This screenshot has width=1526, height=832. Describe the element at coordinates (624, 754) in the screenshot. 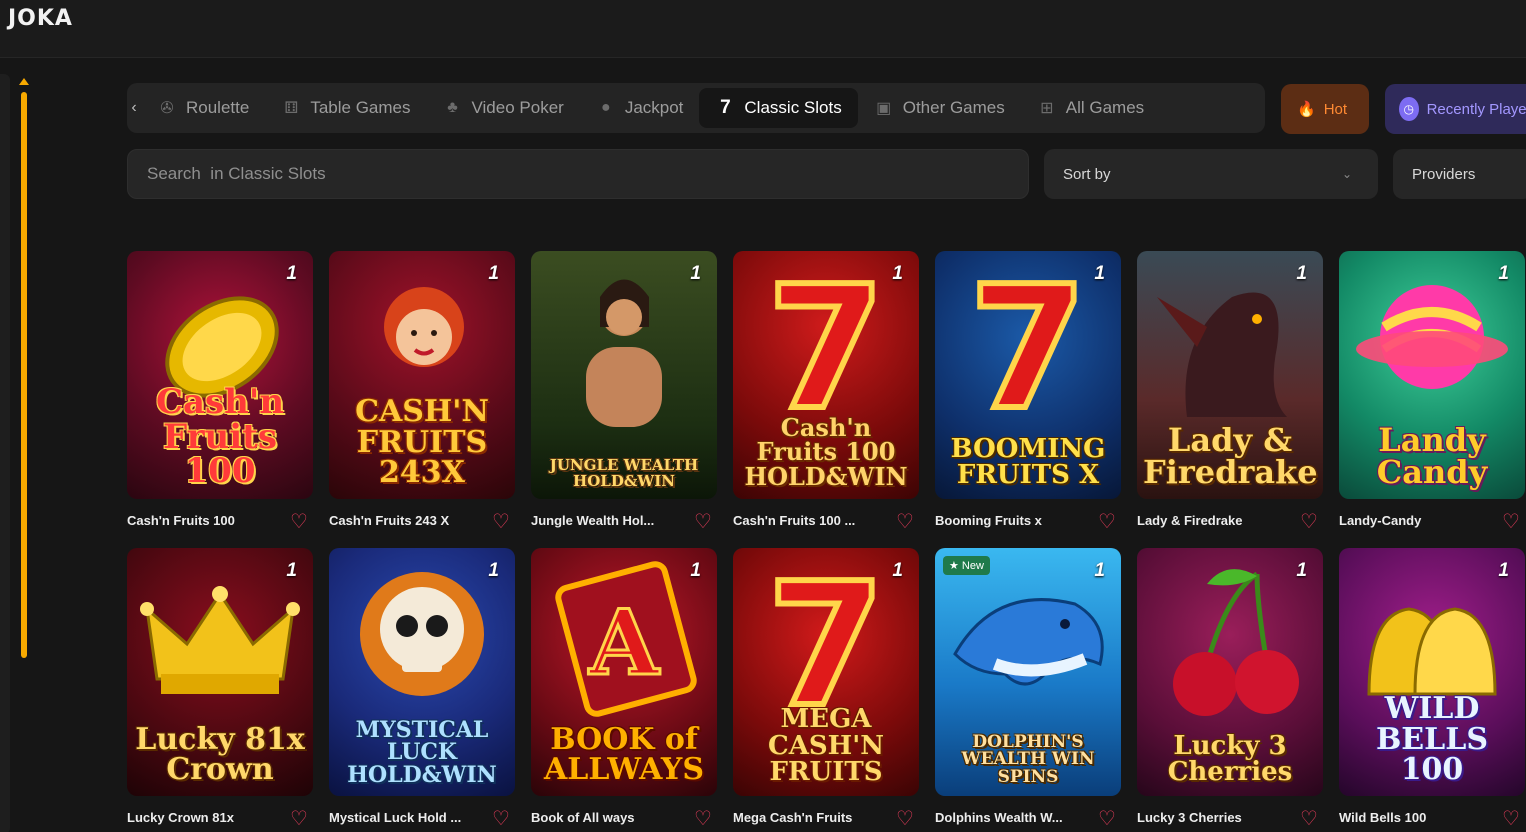

I see `game-art-title: BOOK of ALLWAYS` at that location.